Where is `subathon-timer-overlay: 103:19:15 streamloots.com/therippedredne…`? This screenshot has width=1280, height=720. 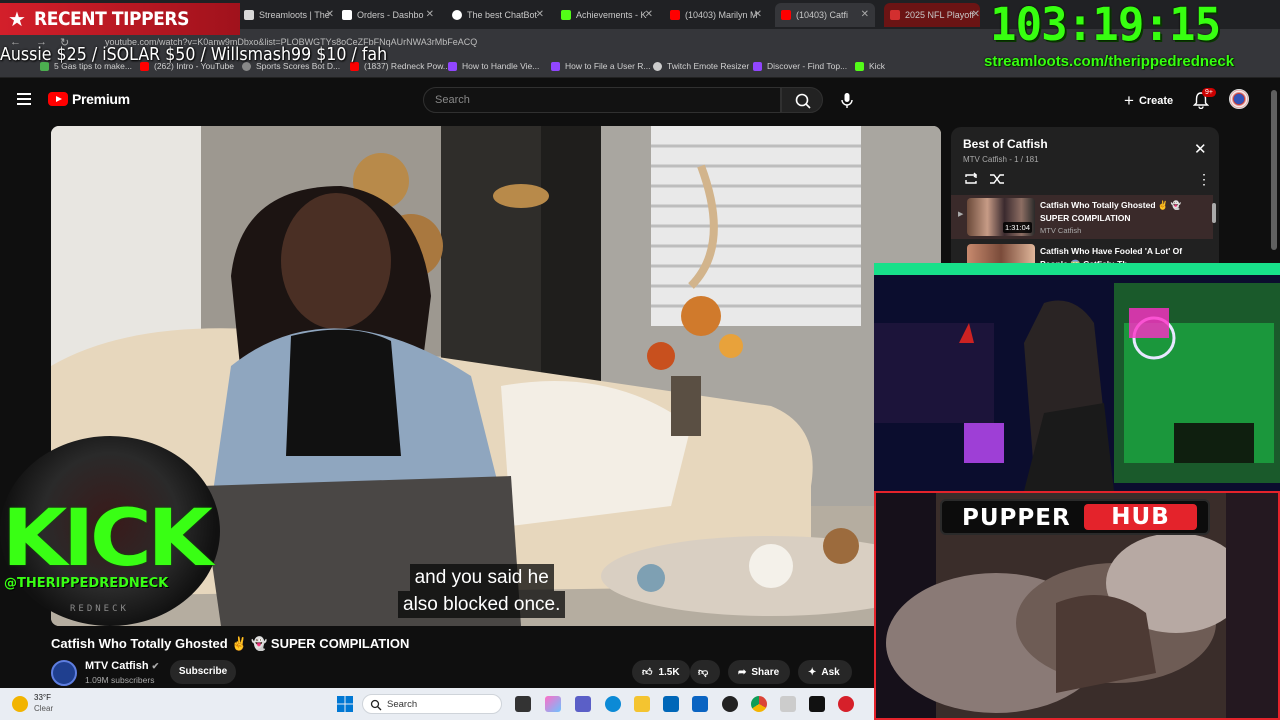 subathon-timer-overlay: 103:19:15 streamloots.com/therippedredne… is located at coordinates (1132, 39).